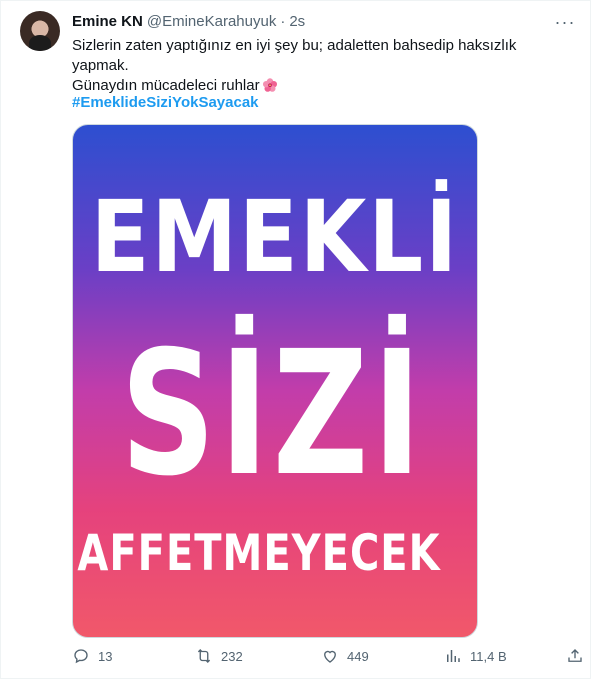 The height and width of the screenshot is (679, 591). Describe the element at coordinates (165, 102) in the screenshot. I see `hashtag-link: #EmeklideSiziYokSayacak` at that location.